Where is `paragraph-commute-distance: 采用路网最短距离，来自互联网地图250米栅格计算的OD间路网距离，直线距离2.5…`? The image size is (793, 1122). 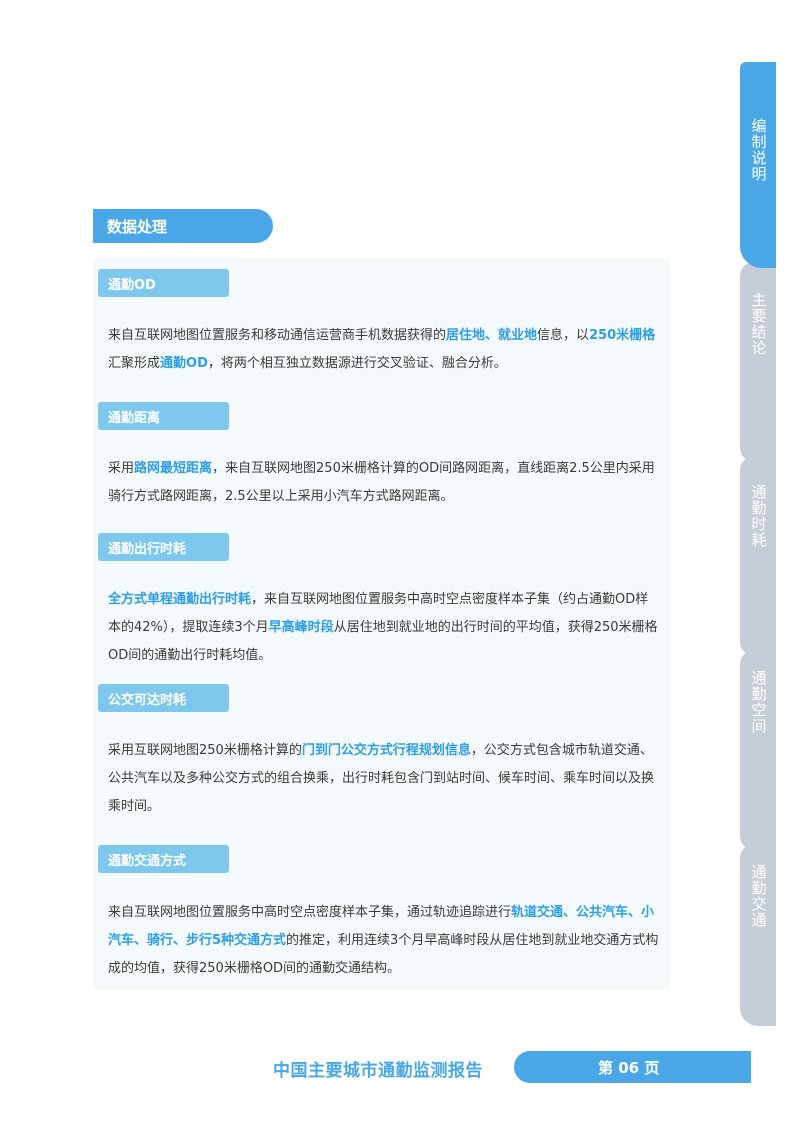 paragraph-commute-distance: 采用路网最短距离，来自互联网地图250米栅格计算的OD间路网距离，直线距离2.5… is located at coordinates (384, 483).